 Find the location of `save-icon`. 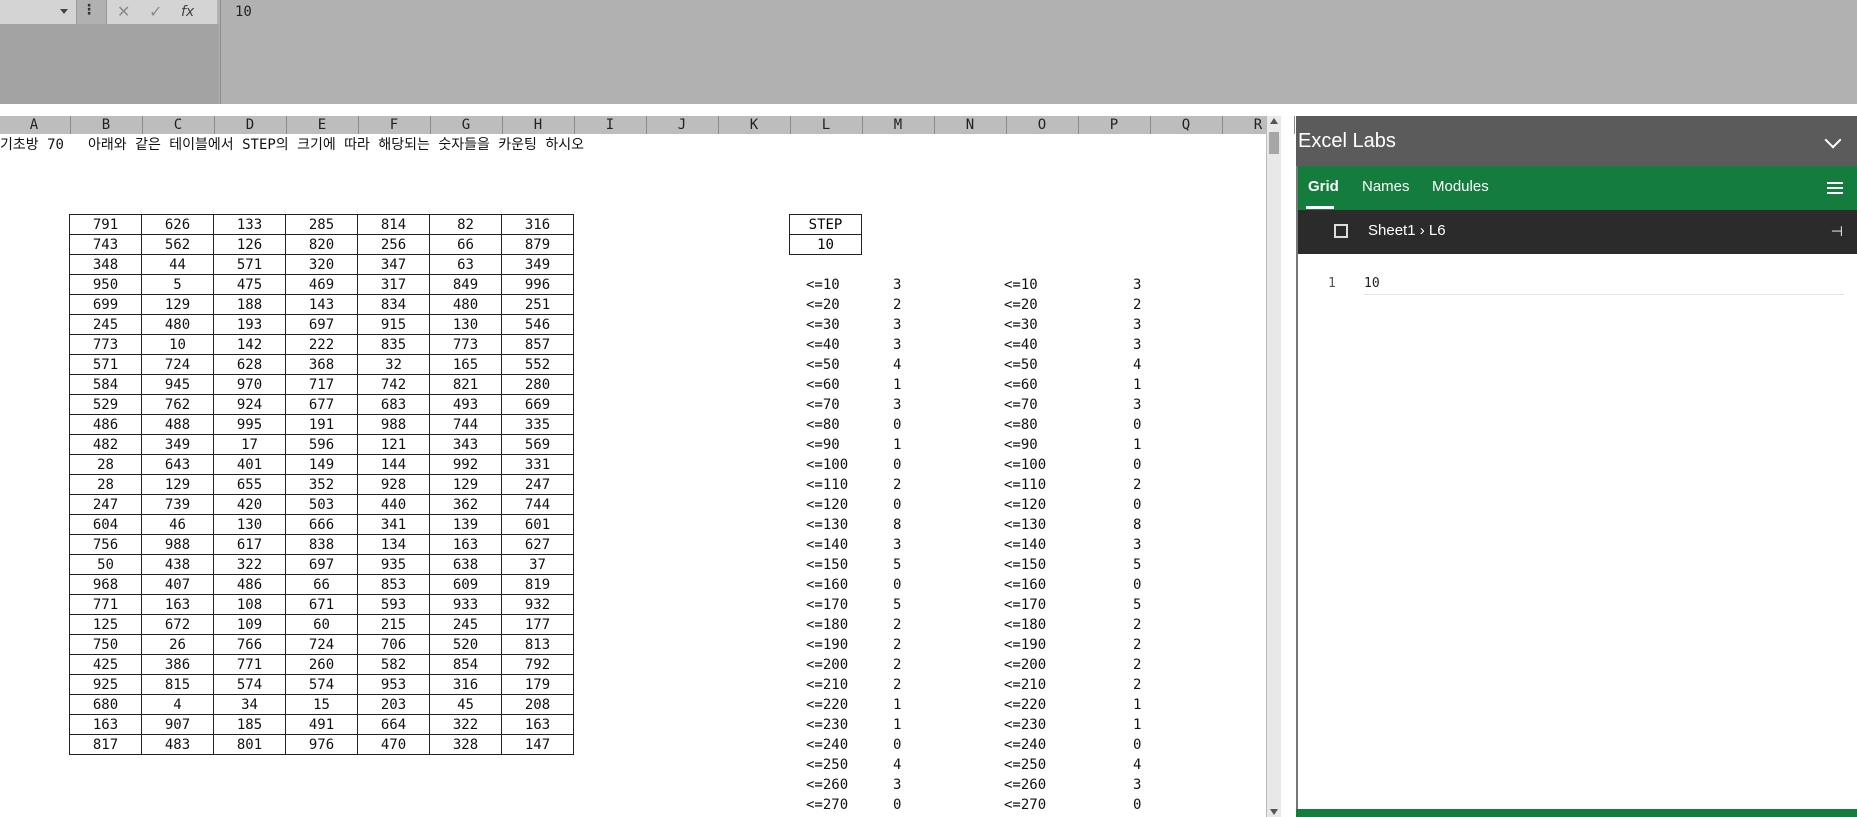

save-icon is located at coordinates (1341, 231).